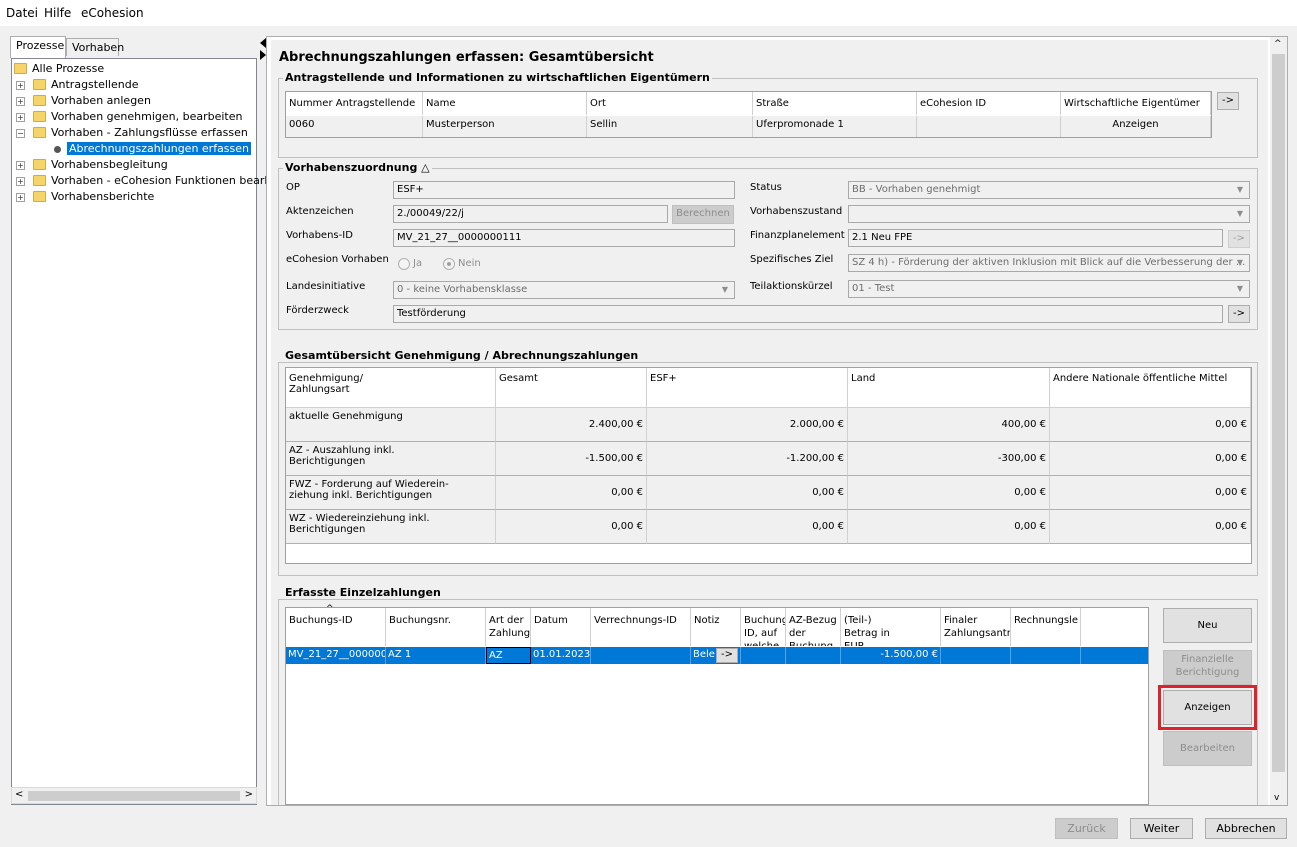 Image resolution: width=1297 pixels, height=847 pixels. What do you see at coordinates (1278, 44) in the screenshot?
I see `scroll-up-icon: ^` at bounding box center [1278, 44].